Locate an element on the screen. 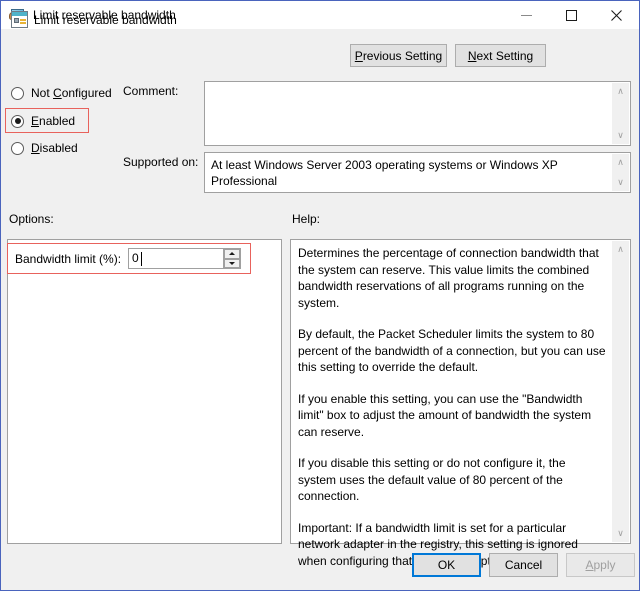  maximize-button is located at coordinates (571, 15).